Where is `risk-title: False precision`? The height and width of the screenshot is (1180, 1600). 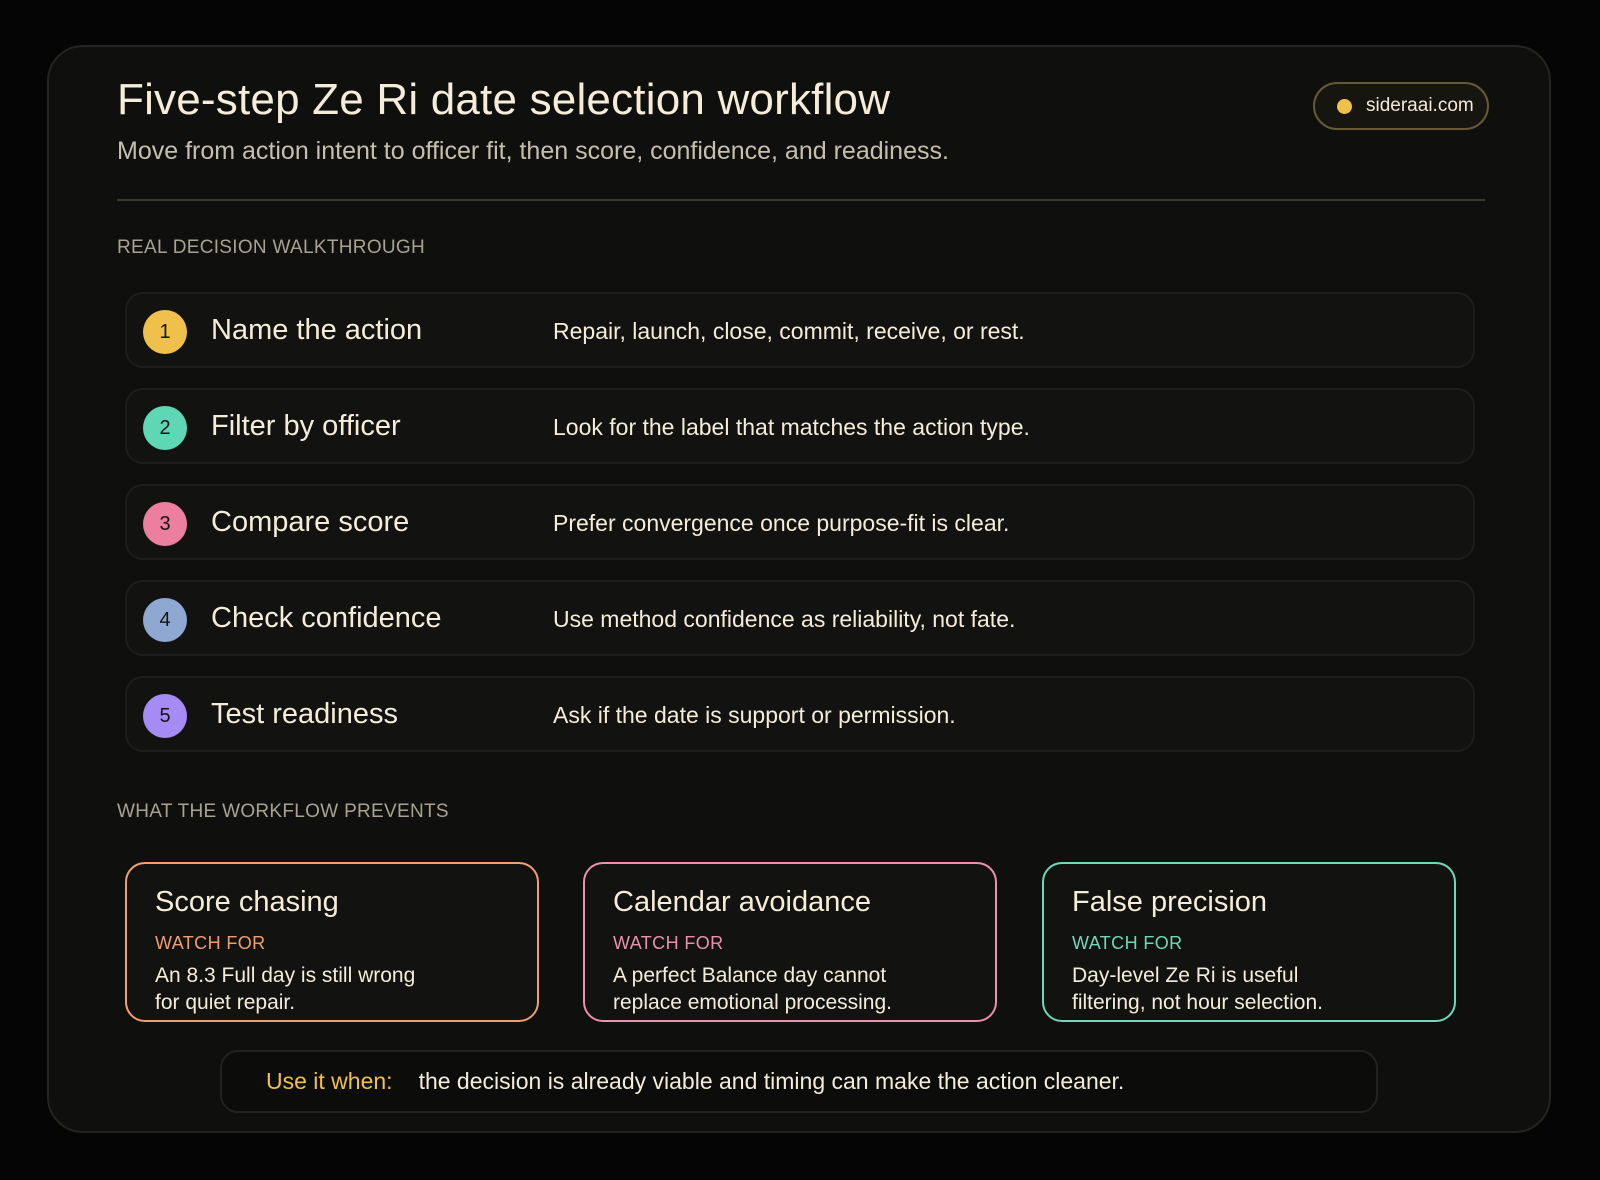
risk-title: False precision is located at coordinates (1170, 902).